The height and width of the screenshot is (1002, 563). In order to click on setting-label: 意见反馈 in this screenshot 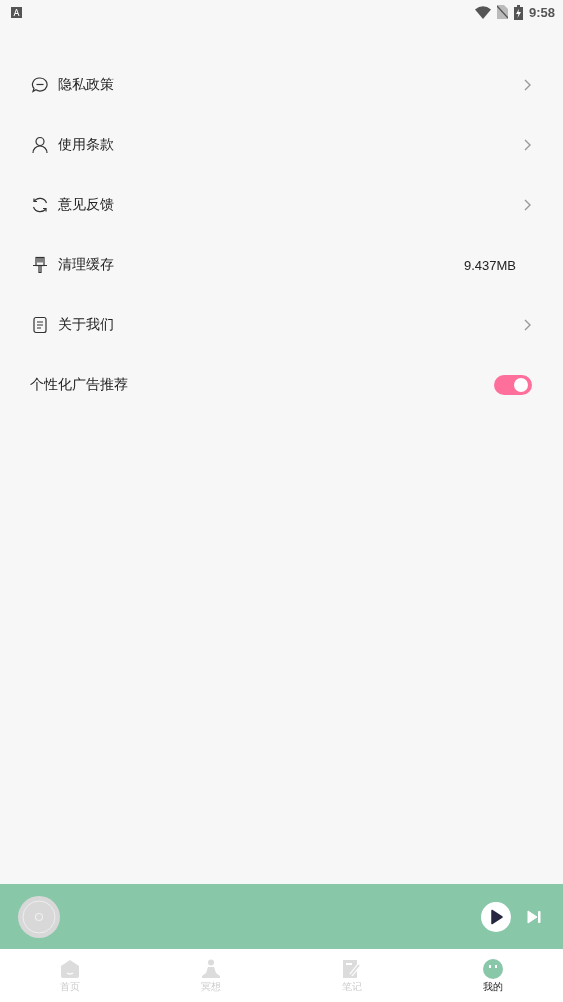, I will do `click(285, 205)`.